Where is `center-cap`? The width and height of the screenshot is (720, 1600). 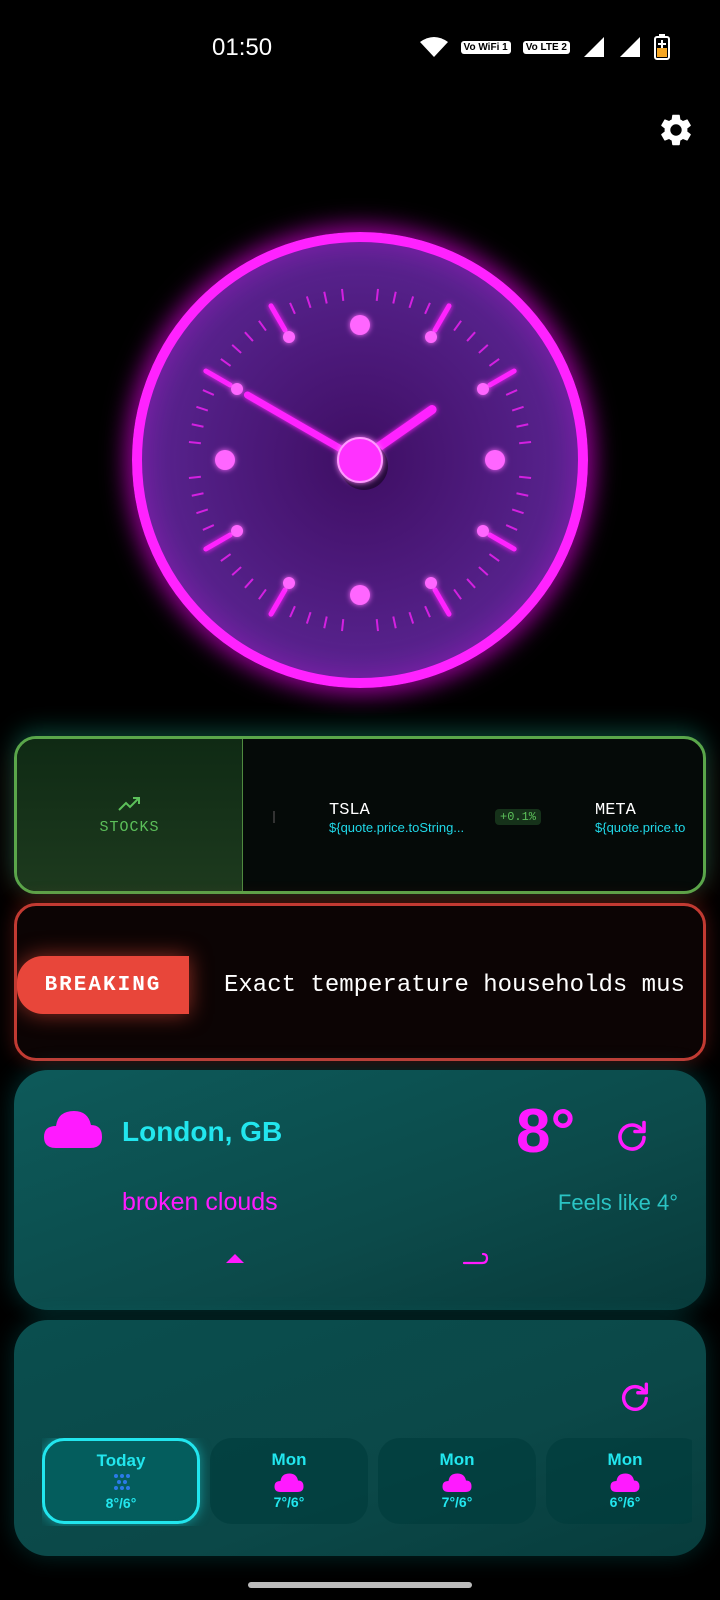
center-cap is located at coordinates (360, 460).